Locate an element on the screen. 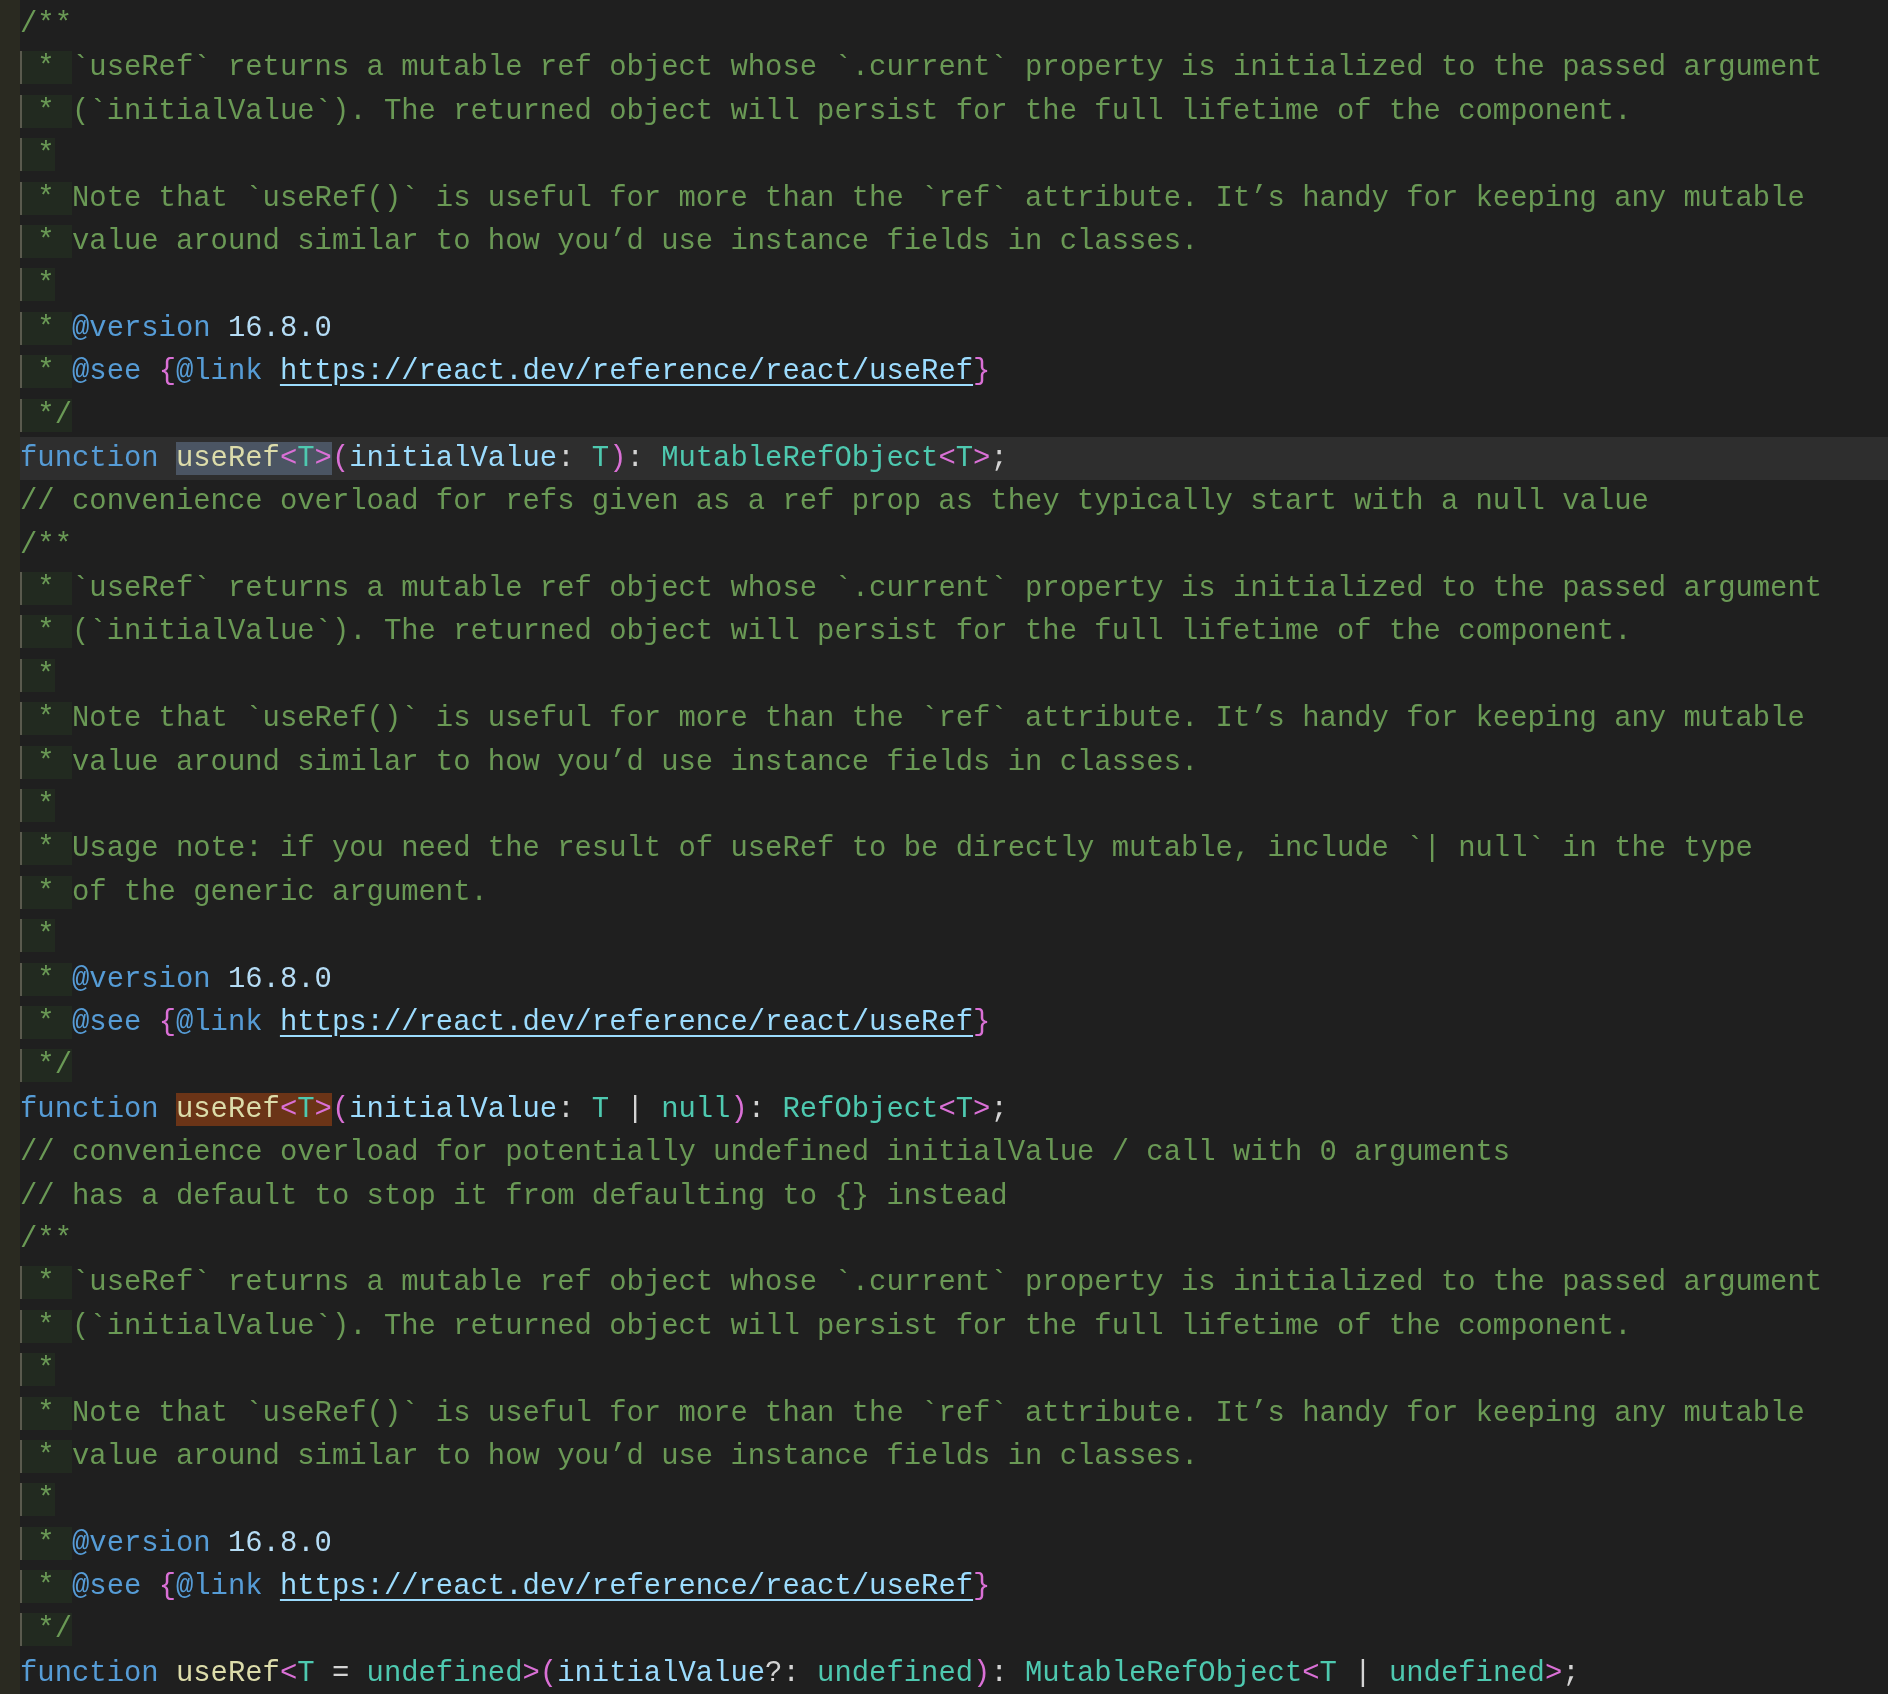 The height and width of the screenshot is (1694, 1888). doc-comment-line: * of the generic argument. is located at coordinates (954, 892).